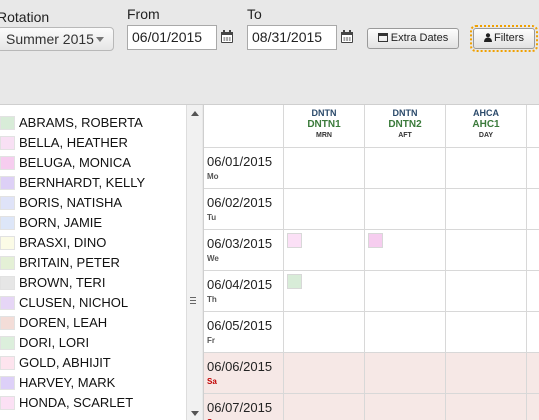 This screenshot has width=539, height=420. I want to click on date-cell: 06/05/2015 Fr, so click(244, 332).